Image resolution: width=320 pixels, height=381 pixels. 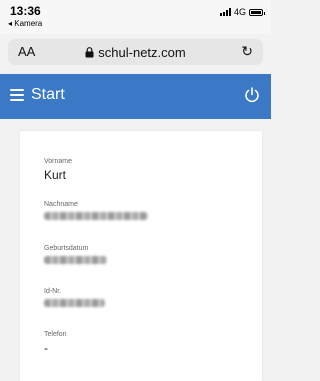 I want to click on field-vorname: Vorname Kurt, so click(x=58, y=170).